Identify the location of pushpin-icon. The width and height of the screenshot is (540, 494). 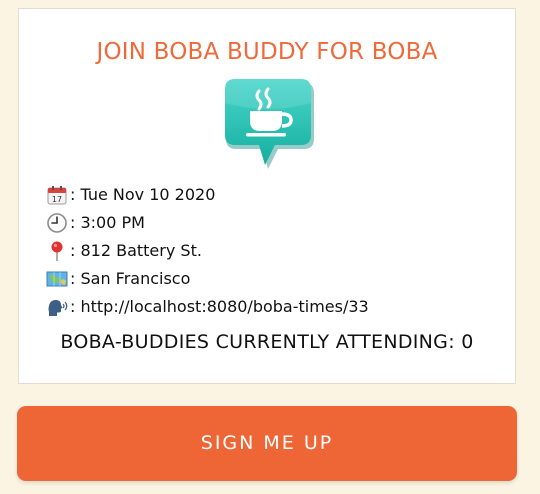
(57, 251).